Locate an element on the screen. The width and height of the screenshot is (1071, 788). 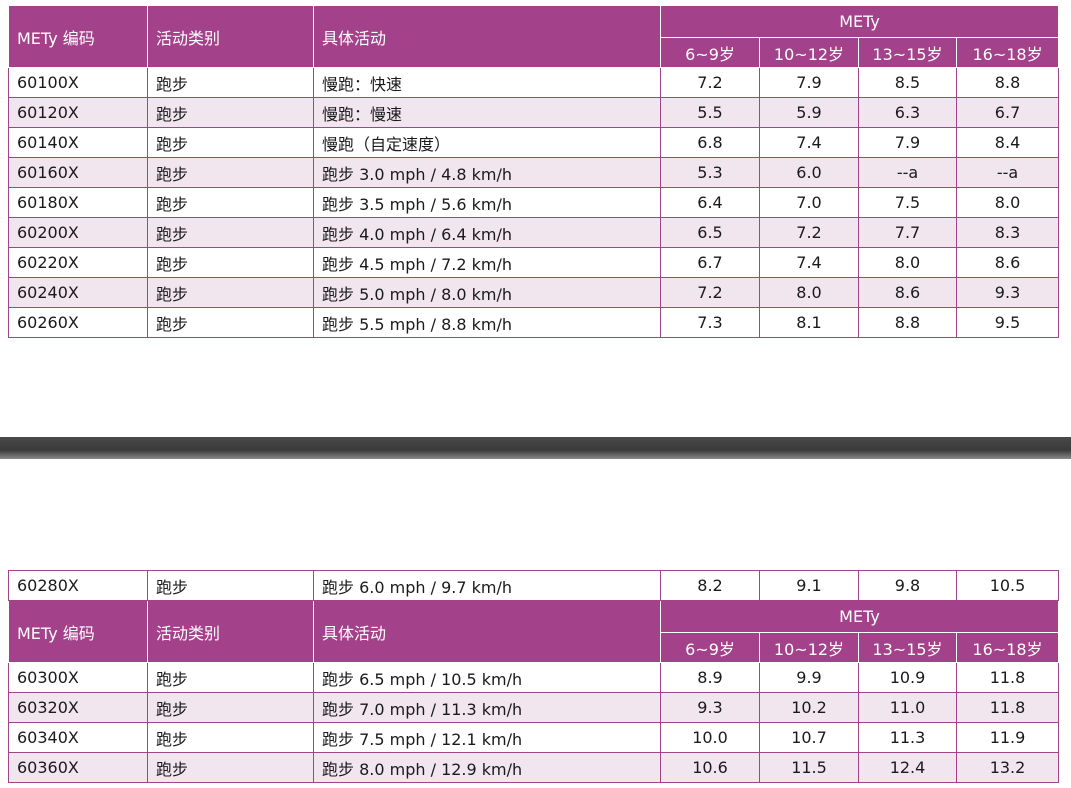
header-code: METy 编码 is located at coordinates (78, 36).